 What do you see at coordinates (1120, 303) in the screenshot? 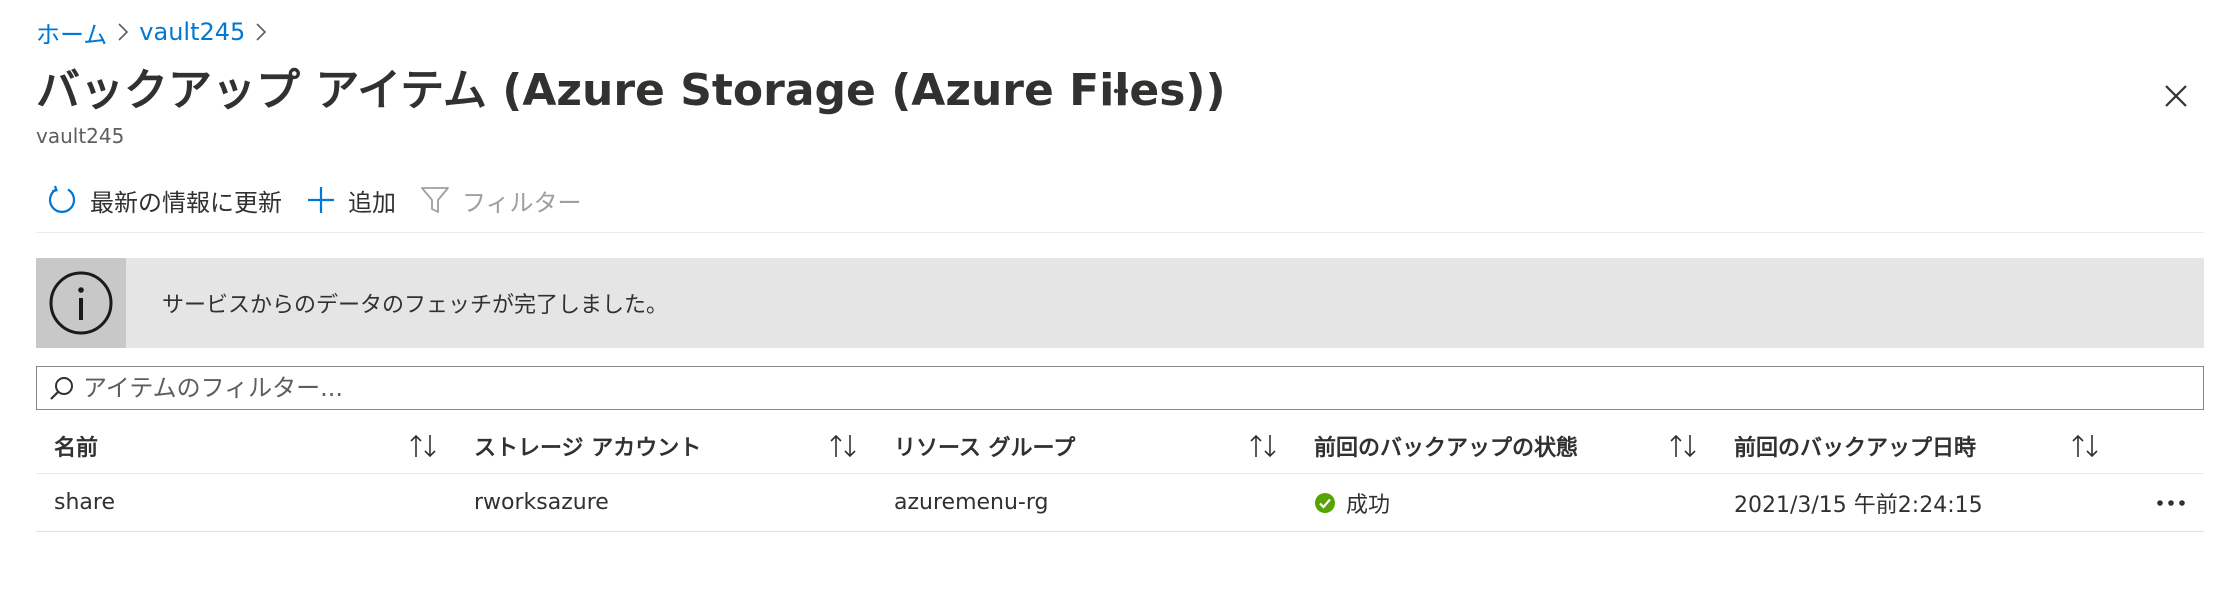
I see `info-banner: サービスからのデータのフェッチが完了しました。` at bounding box center [1120, 303].